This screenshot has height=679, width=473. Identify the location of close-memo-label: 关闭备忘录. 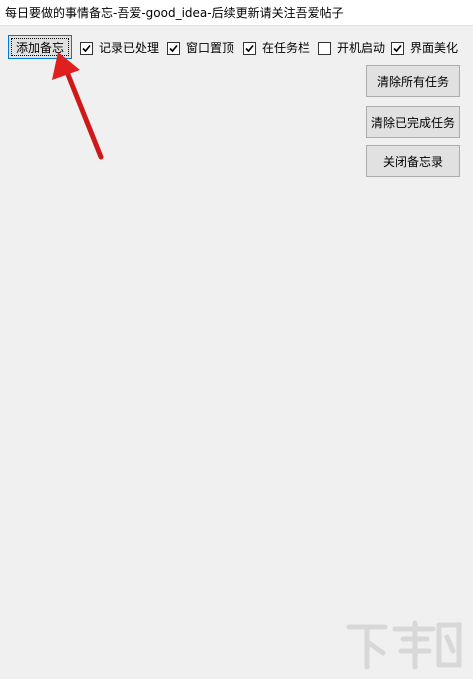
(412, 161).